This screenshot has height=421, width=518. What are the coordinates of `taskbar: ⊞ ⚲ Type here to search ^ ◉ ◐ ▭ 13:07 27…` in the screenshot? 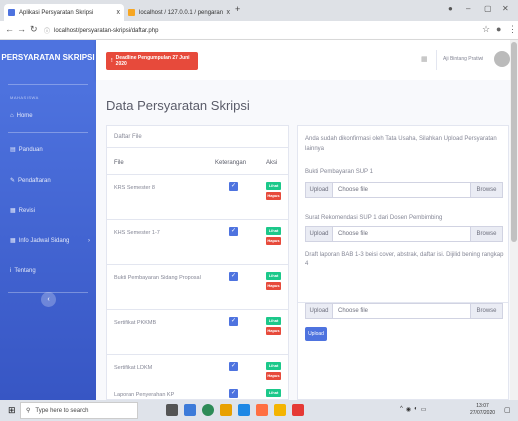 It's located at (259, 410).